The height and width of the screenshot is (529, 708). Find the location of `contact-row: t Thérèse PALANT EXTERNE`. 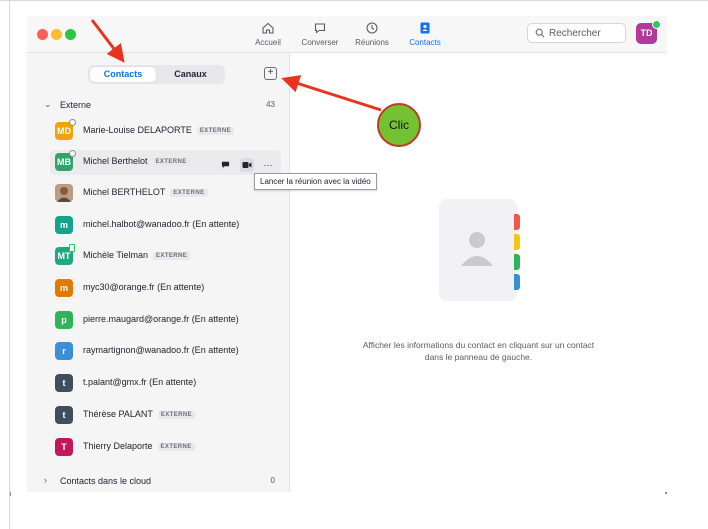

contact-row: t Thérèse PALANT EXTERNE is located at coordinates (165, 415).